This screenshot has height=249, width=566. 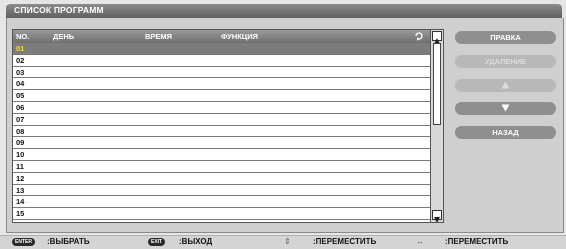 I want to click on row-number: 06, so click(x=20, y=107).